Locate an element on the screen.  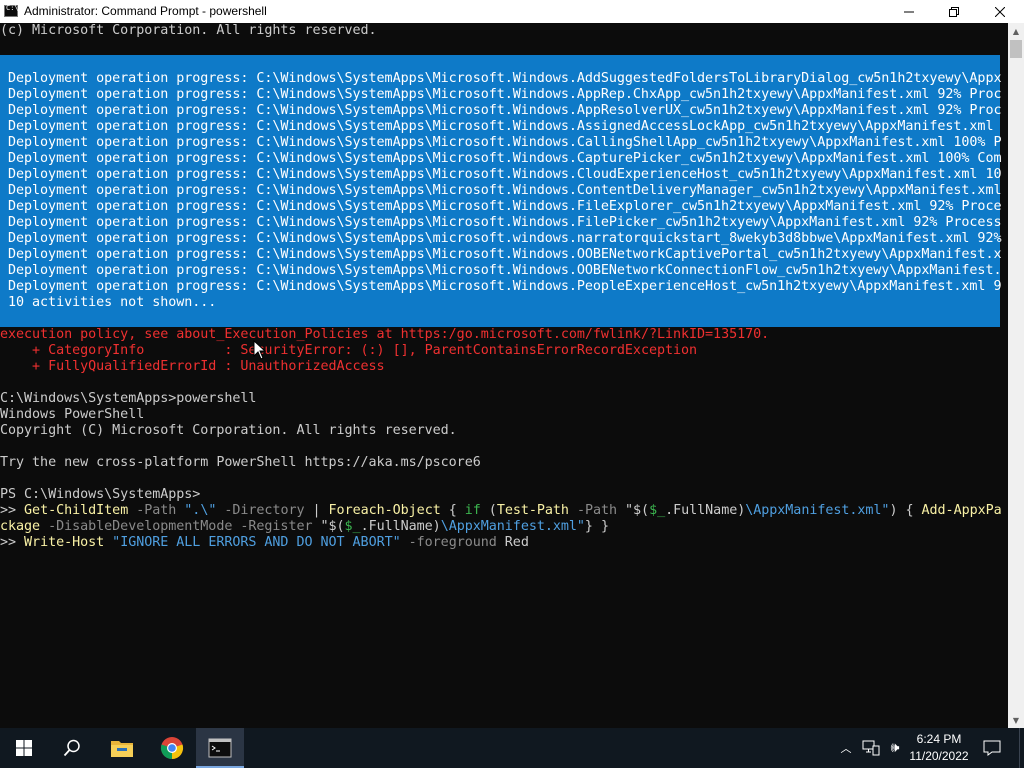
close-icon is located at coordinates (1000, 11).